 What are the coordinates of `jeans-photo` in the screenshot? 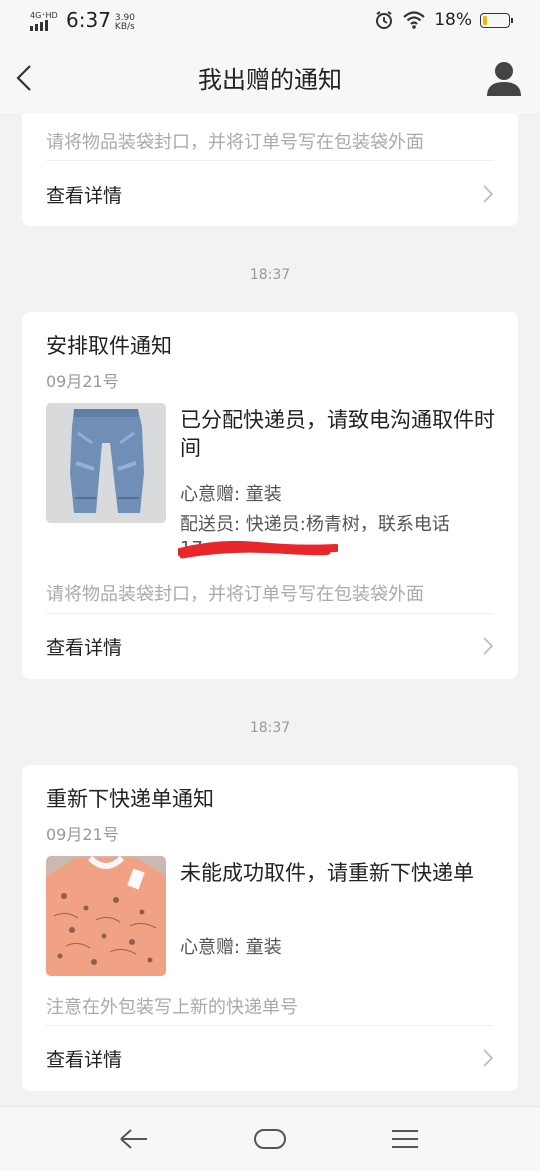 It's located at (106, 463).